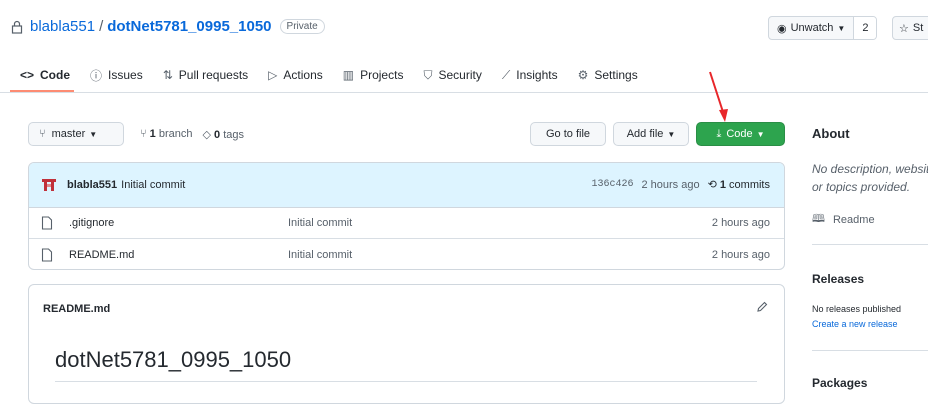  Describe the element at coordinates (812, 28) in the screenshot. I see `unwatch-label: Unwatch` at that location.